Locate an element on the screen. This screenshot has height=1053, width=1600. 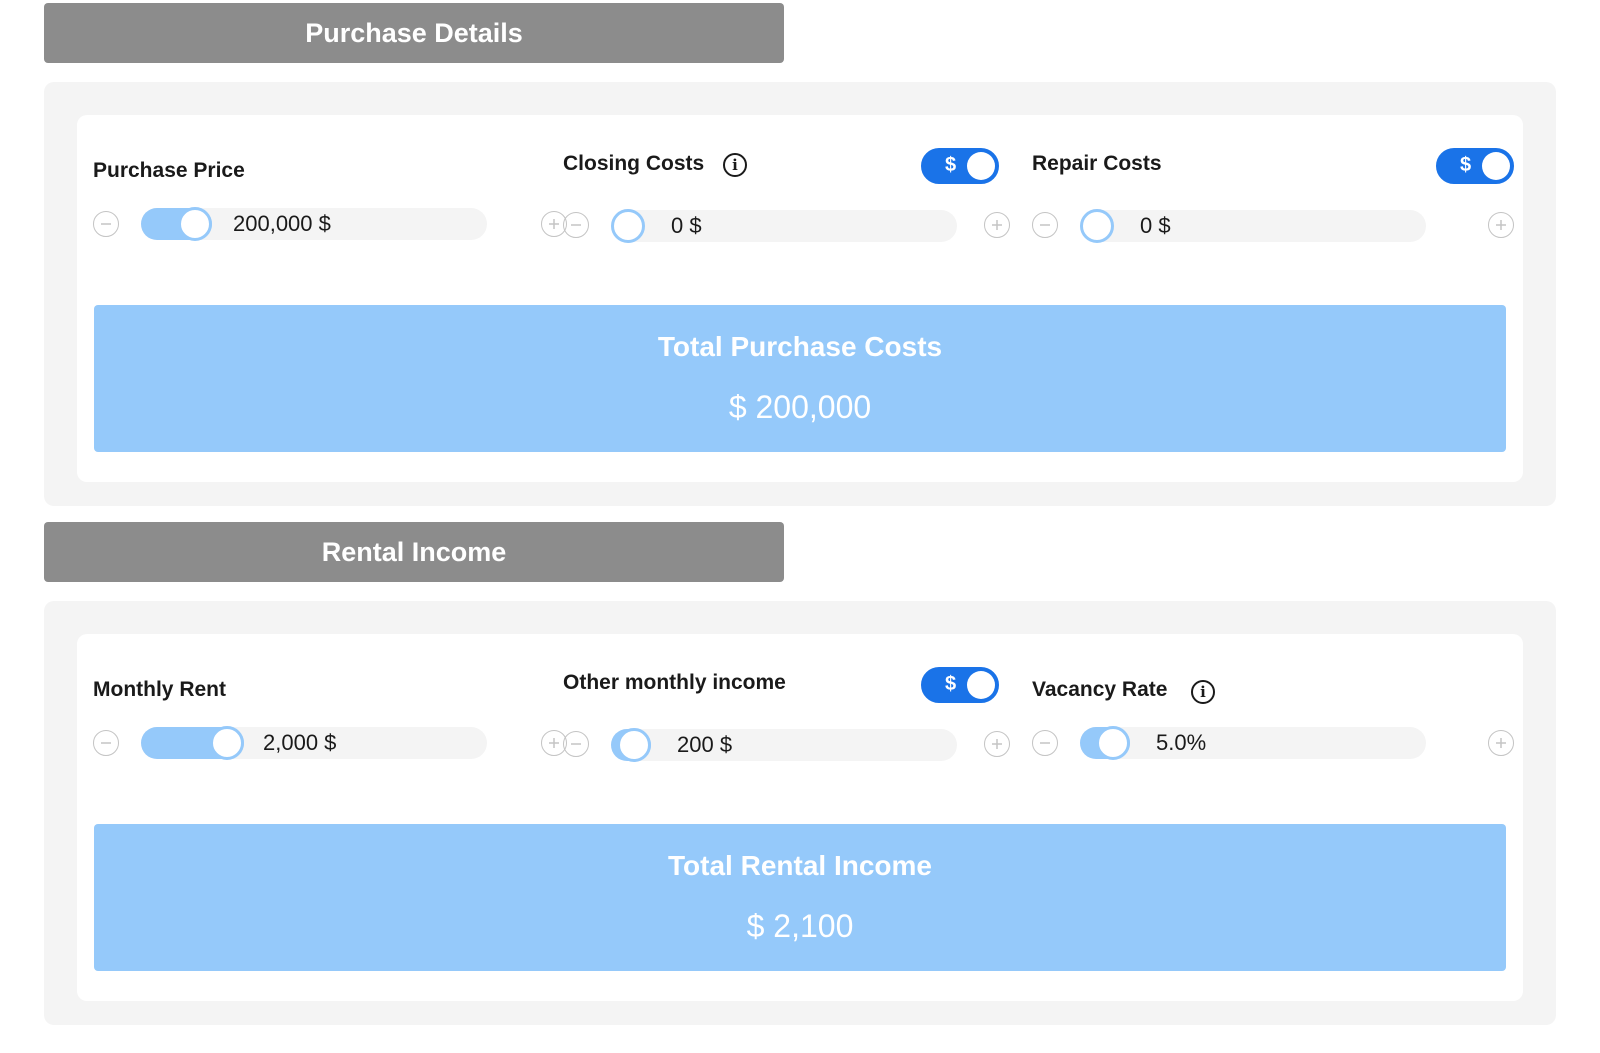
total-purchase-costs-box: Total Purchase Costs $ 200,000 is located at coordinates (800, 378).